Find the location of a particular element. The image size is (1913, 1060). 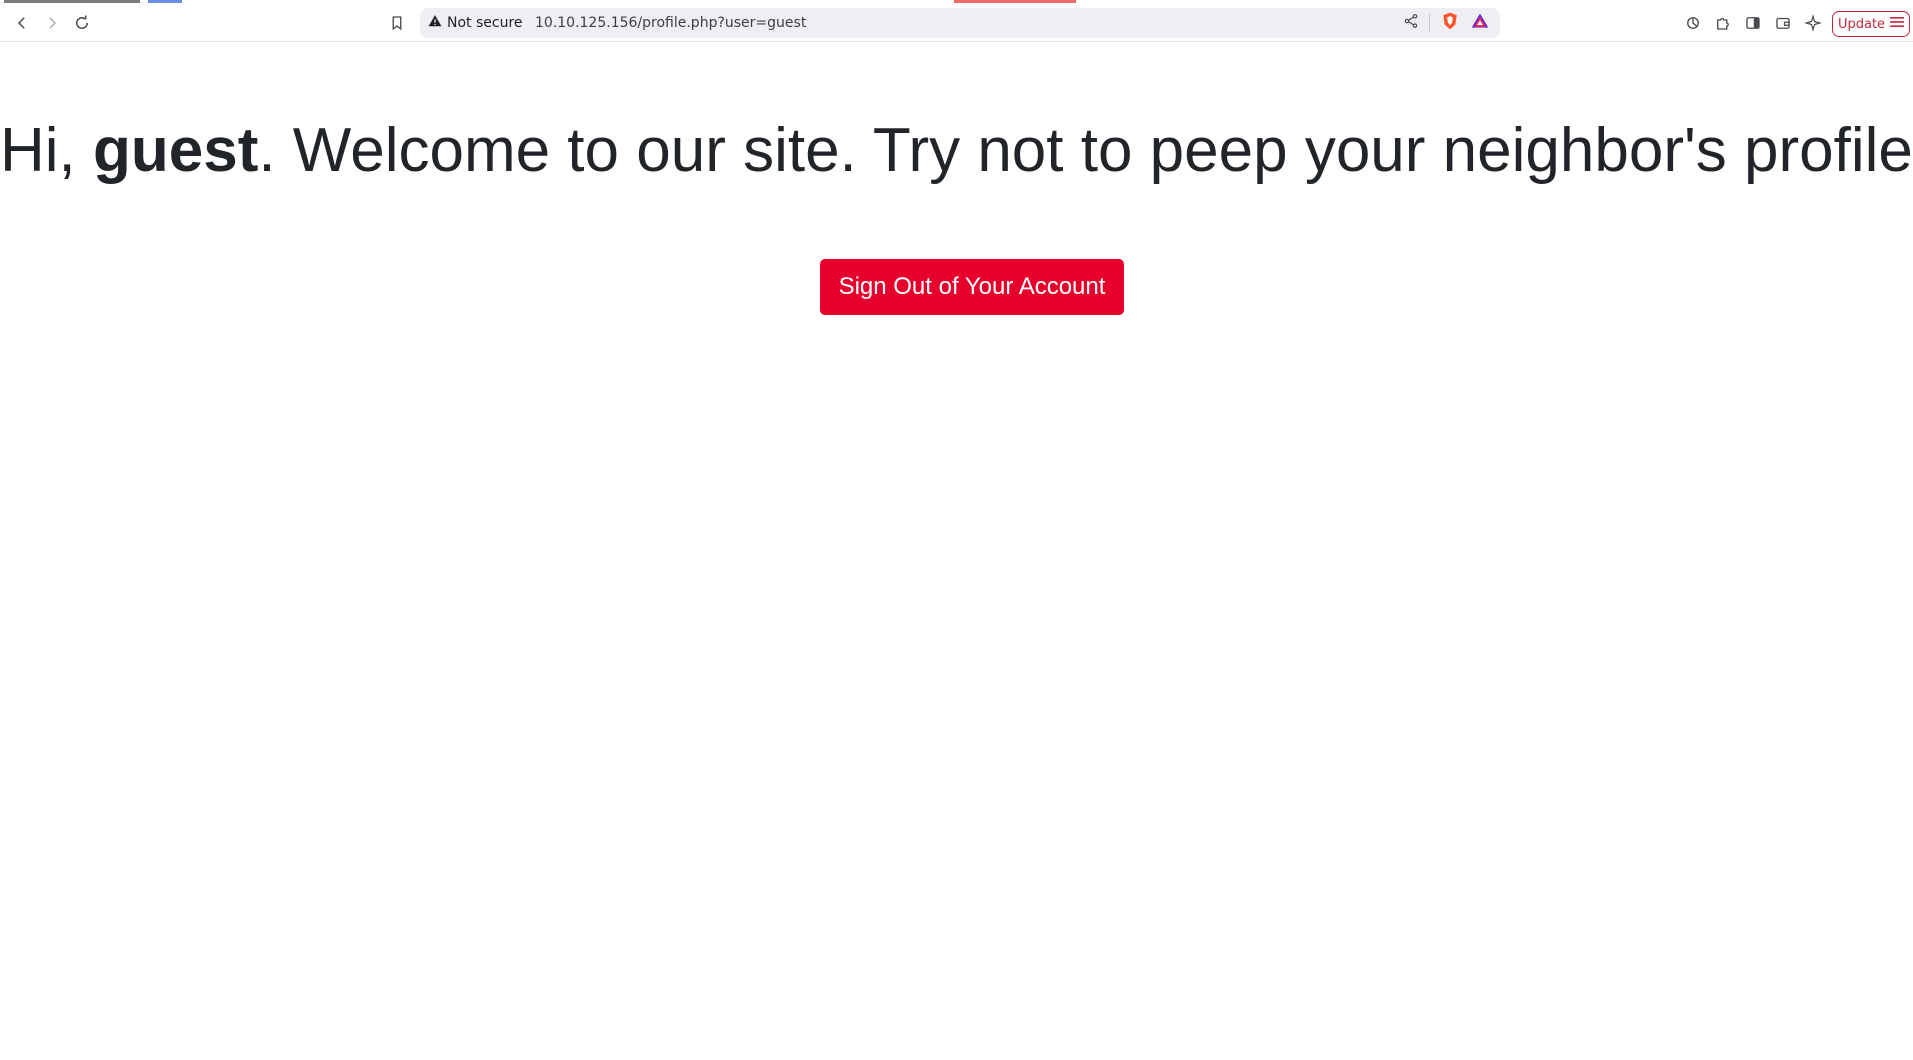

security-label: Not secure is located at coordinates (485, 23).